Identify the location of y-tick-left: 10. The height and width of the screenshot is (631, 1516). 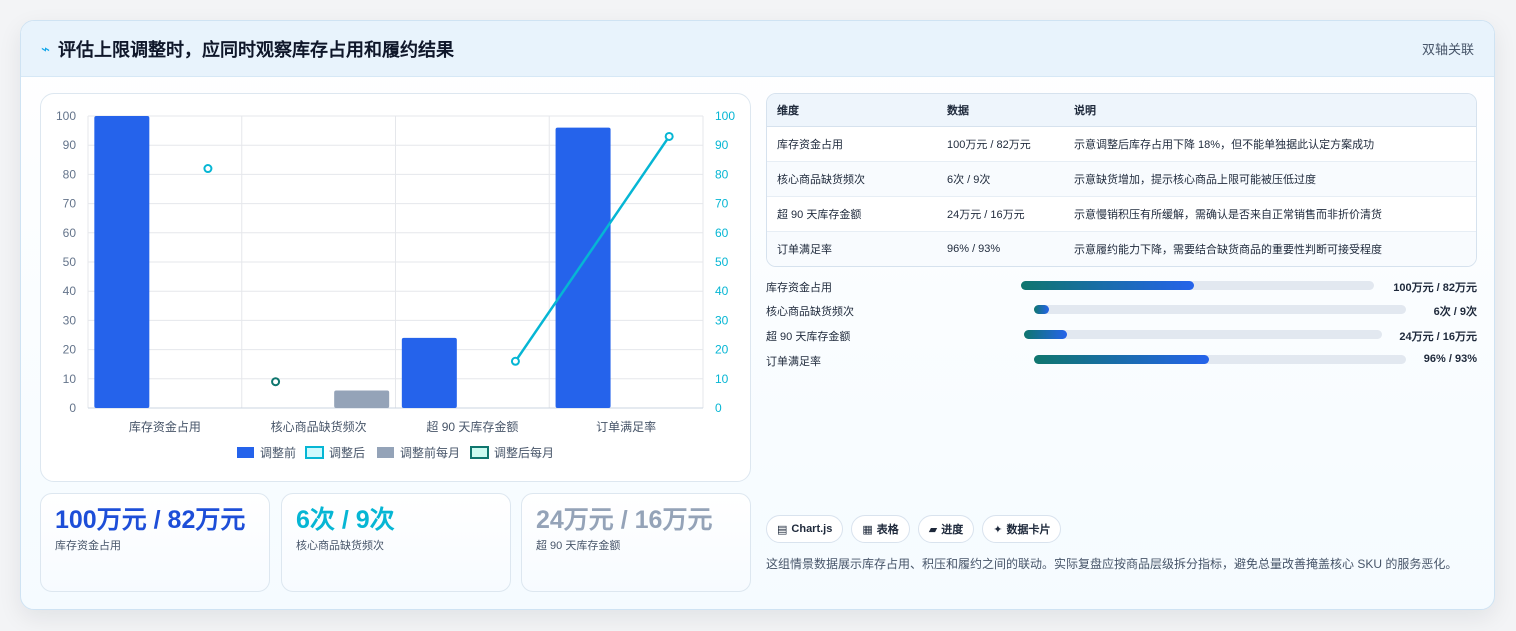
(70, 379).